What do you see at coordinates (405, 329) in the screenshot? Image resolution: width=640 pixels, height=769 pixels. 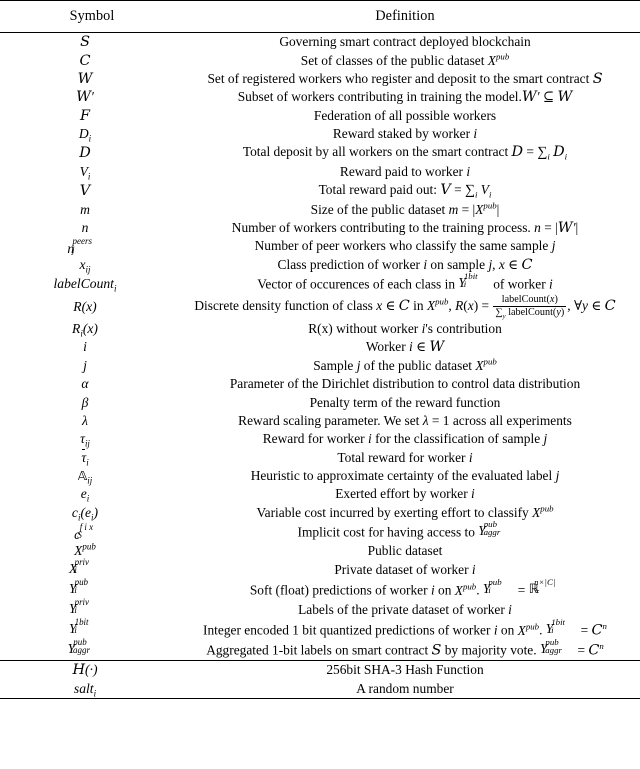 I see `row-definition-Rix: R(x) without worker i's contribution` at bounding box center [405, 329].